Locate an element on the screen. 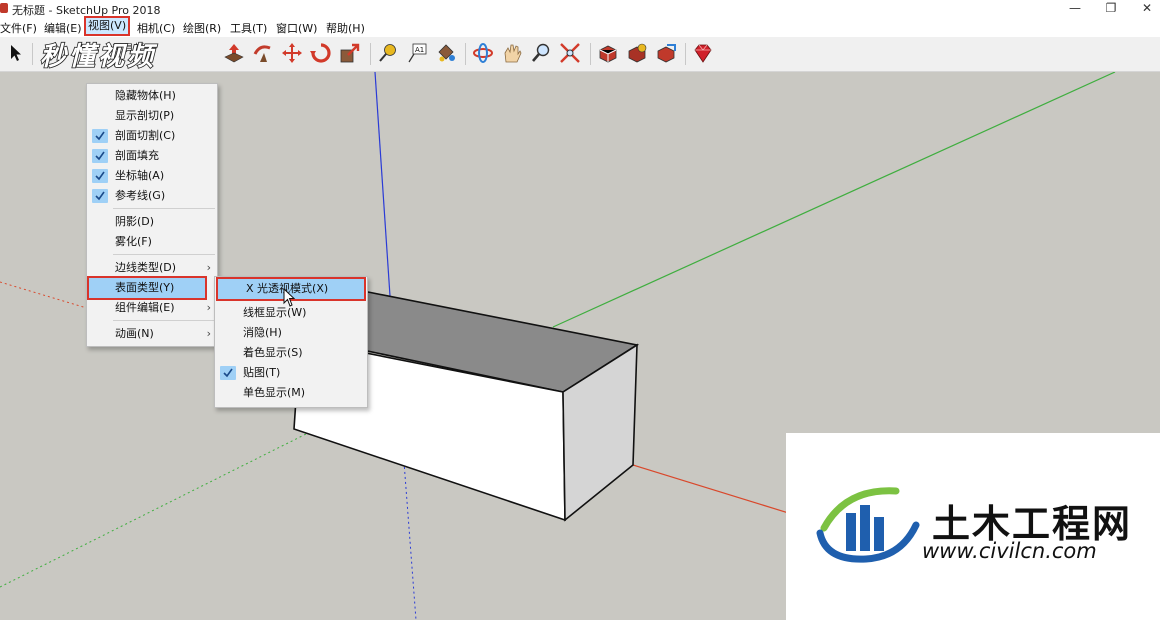 Image resolution: width=1160 pixels, height=620 pixels. svg-text: A1 is located at coordinates (419, 50).